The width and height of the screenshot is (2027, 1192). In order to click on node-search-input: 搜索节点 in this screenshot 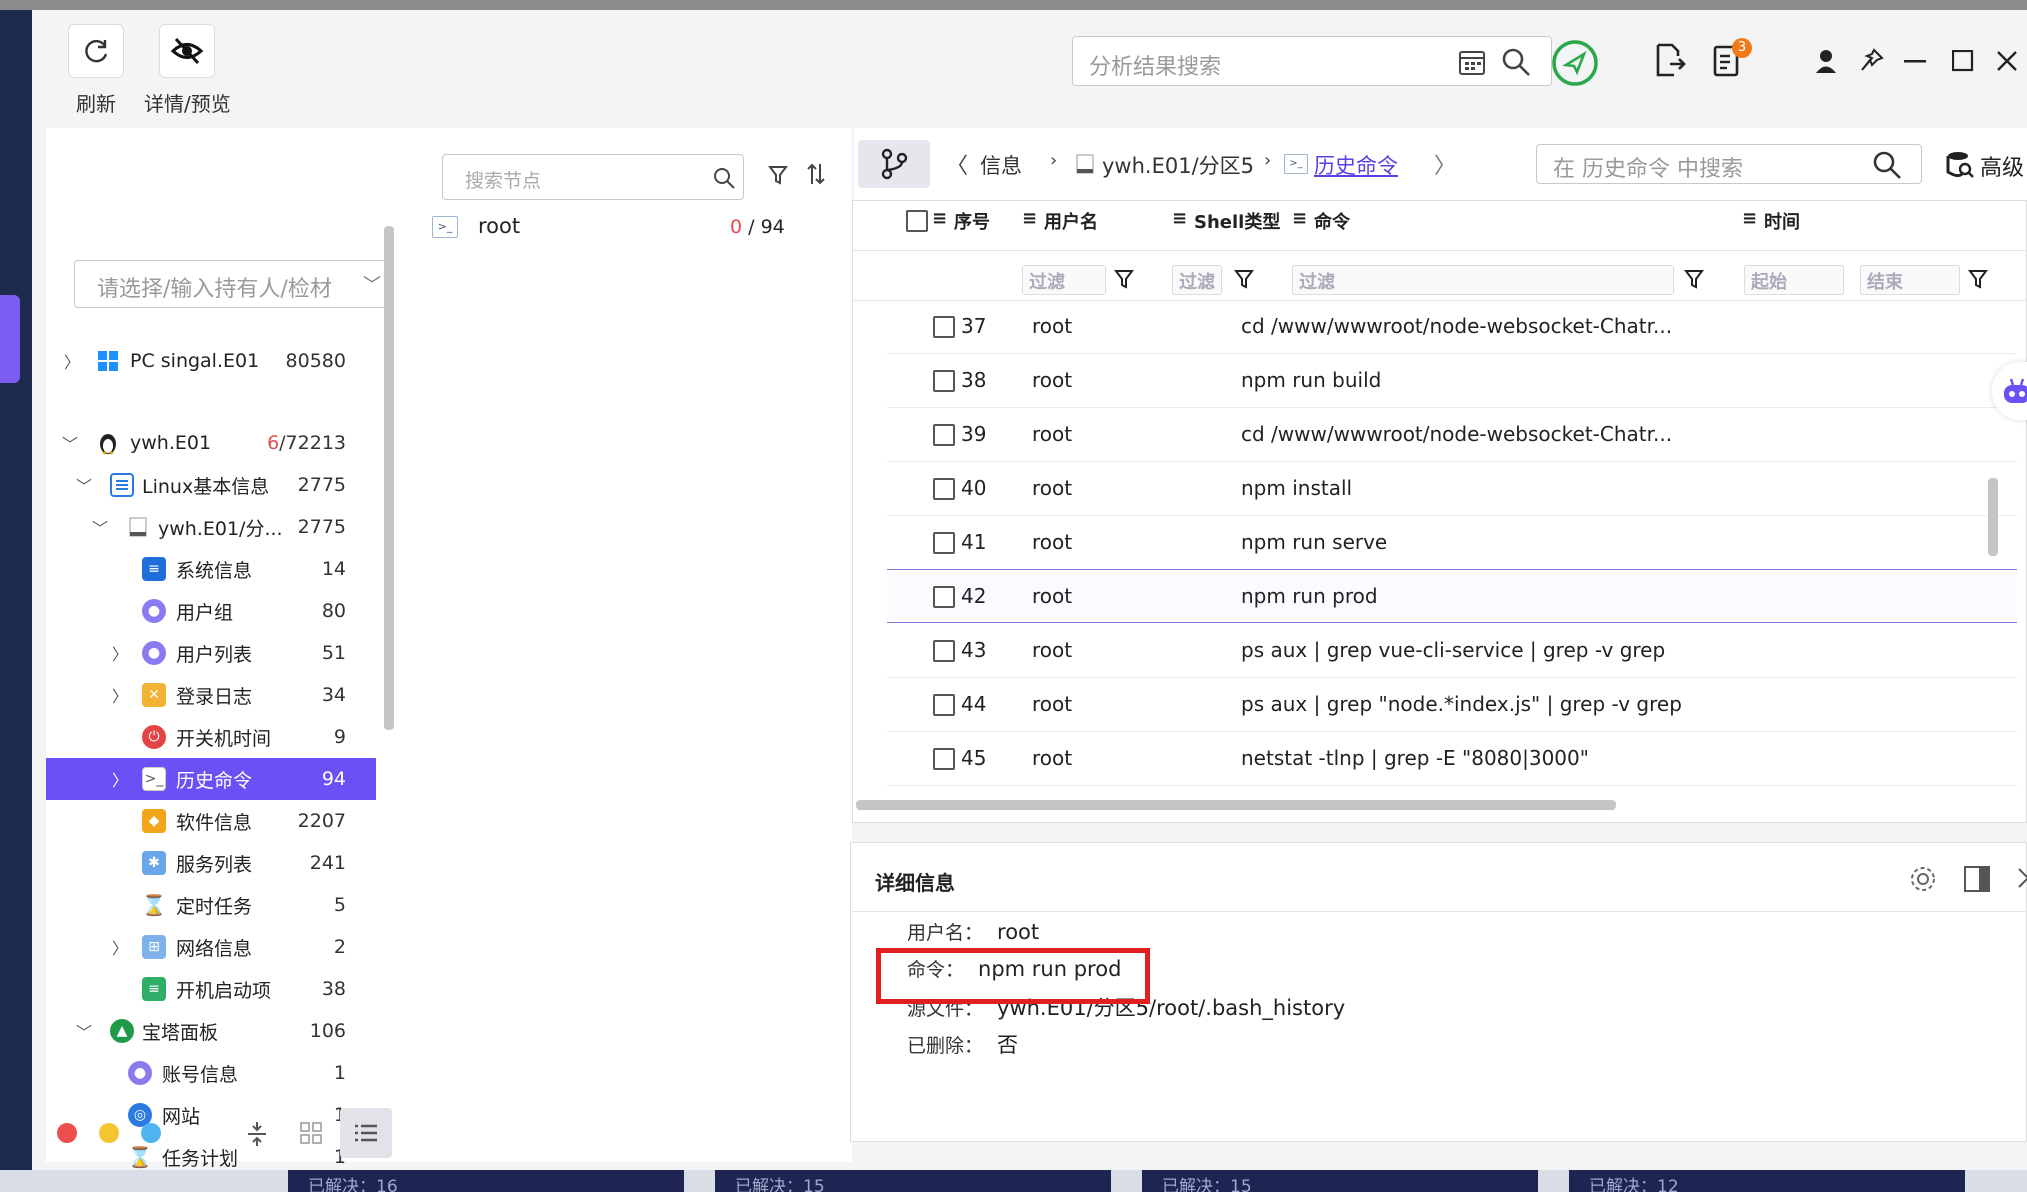, I will do `click(593, 177)`.